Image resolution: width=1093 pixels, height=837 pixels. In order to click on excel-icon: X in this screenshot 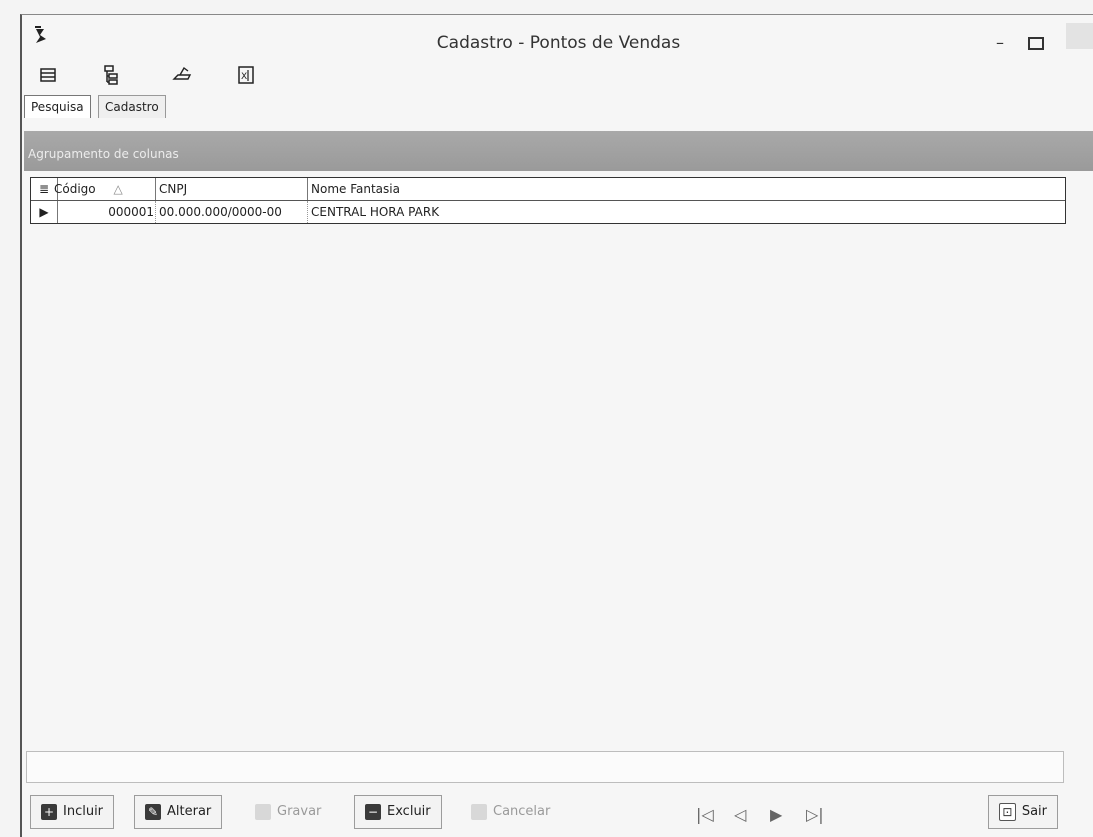, I will do `click(246, 75)`.